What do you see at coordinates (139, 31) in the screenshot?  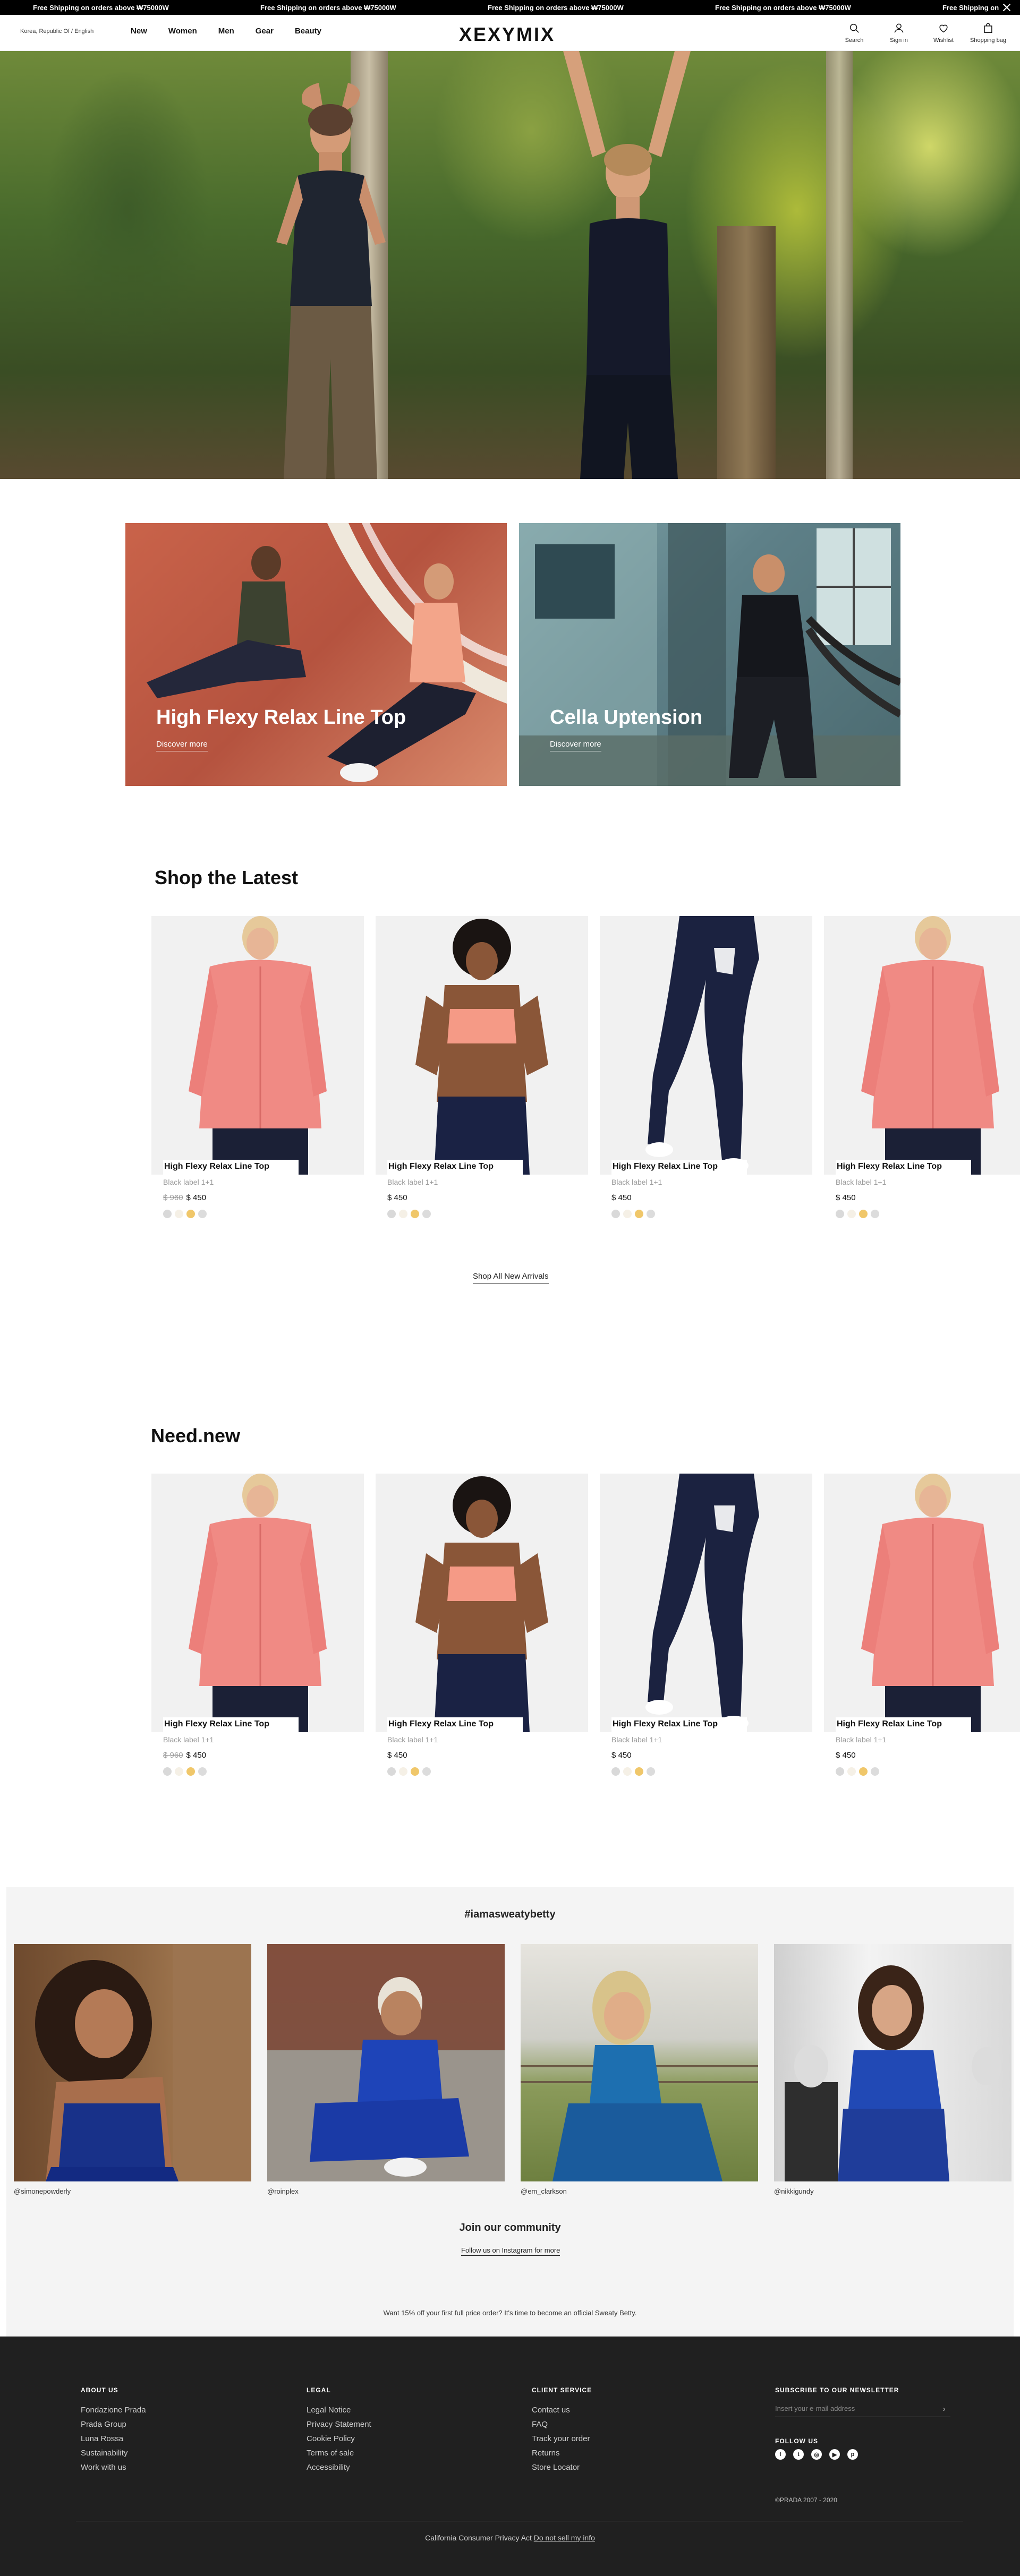 I see `nav-item-new: New` at bounding box center [139, 31].